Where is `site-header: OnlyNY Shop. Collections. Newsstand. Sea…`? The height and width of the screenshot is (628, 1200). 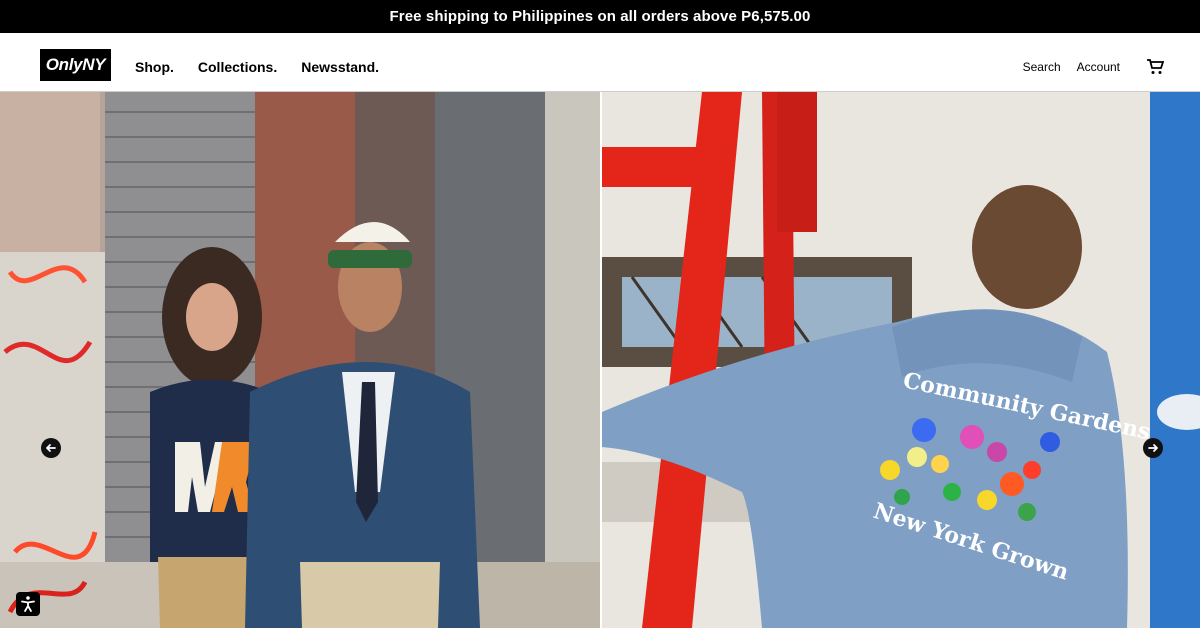
site-header: OnlyNY Shop. Collections. Newsstand. Sea… is located at coordinates (600, 62).